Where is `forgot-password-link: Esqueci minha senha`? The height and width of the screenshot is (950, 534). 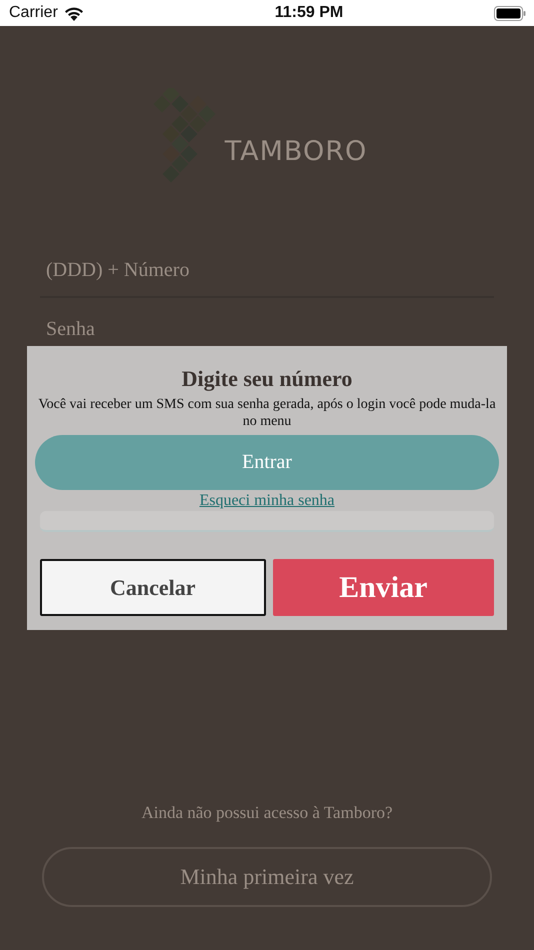
forgot-password-link: Esqueci minha senha is located at coordinates (267, 500).